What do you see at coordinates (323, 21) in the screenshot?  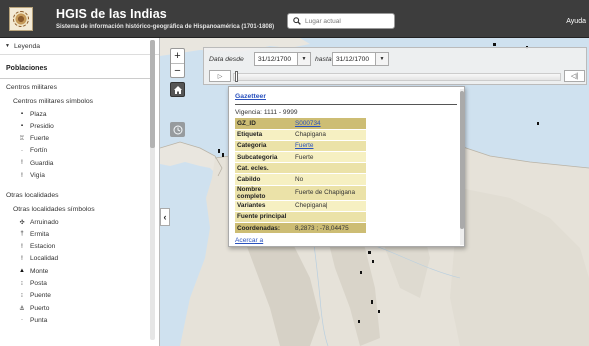 I see `search-placeholder: Lugar actual` at bounding box center [323, 21].